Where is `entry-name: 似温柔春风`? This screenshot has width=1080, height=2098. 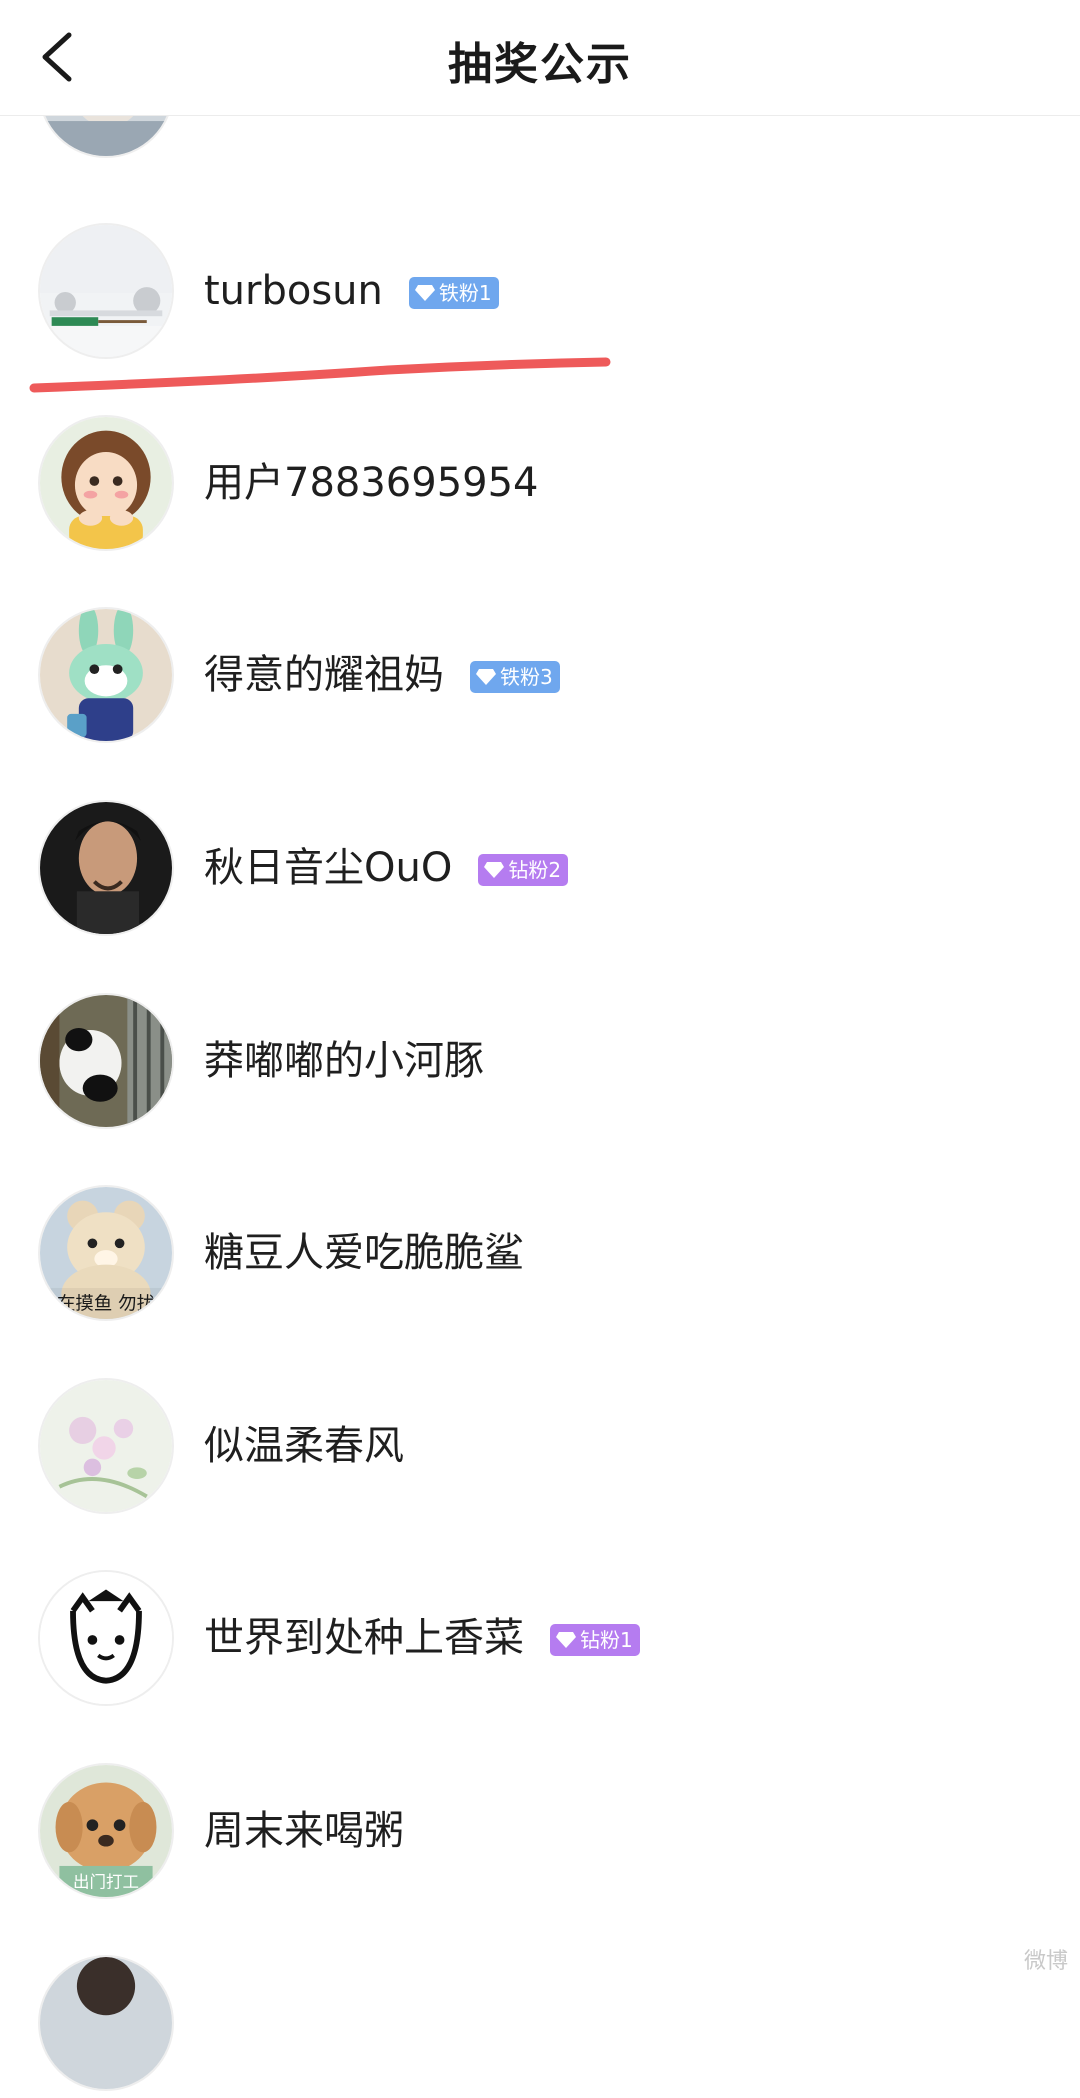
entry-name: 似温柔春风 is located at coordinates (304, 1446).